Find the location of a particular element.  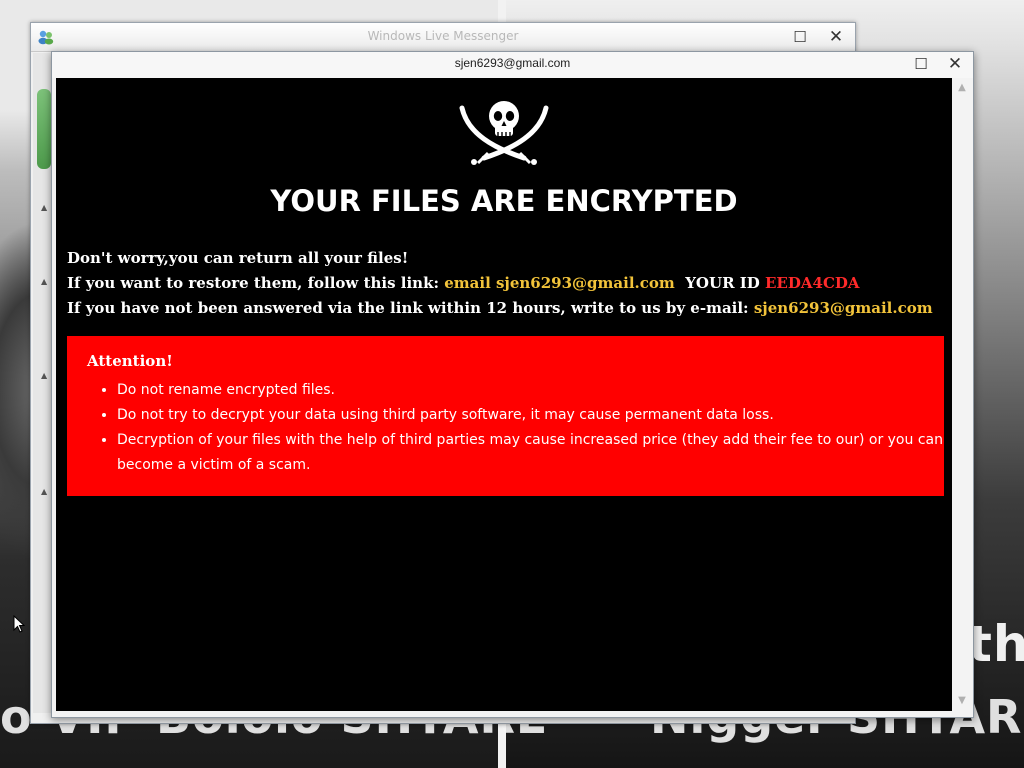

ransom-window-titlebar: sjen6293@gmail.com ☐ ✕ is located at coordinates (512, 65).